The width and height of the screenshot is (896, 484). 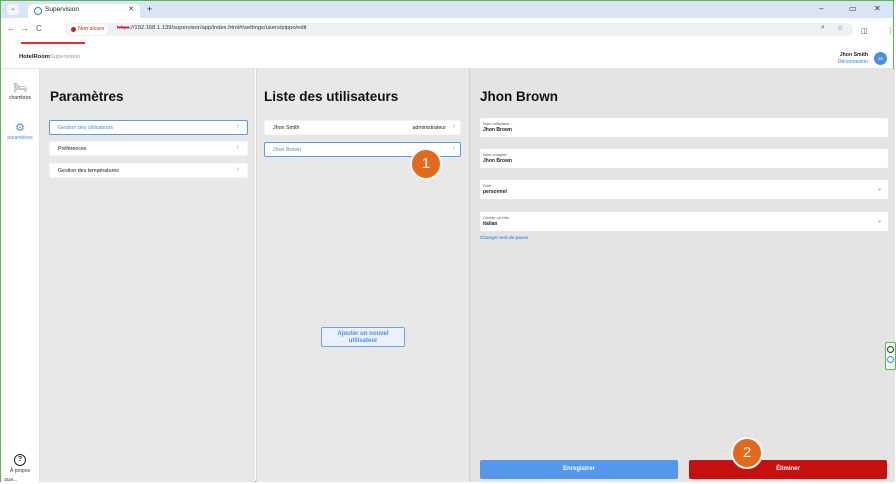 I want to click on username-field: Nom utilisateur Jhon Brown, so click(x=684, y=127).